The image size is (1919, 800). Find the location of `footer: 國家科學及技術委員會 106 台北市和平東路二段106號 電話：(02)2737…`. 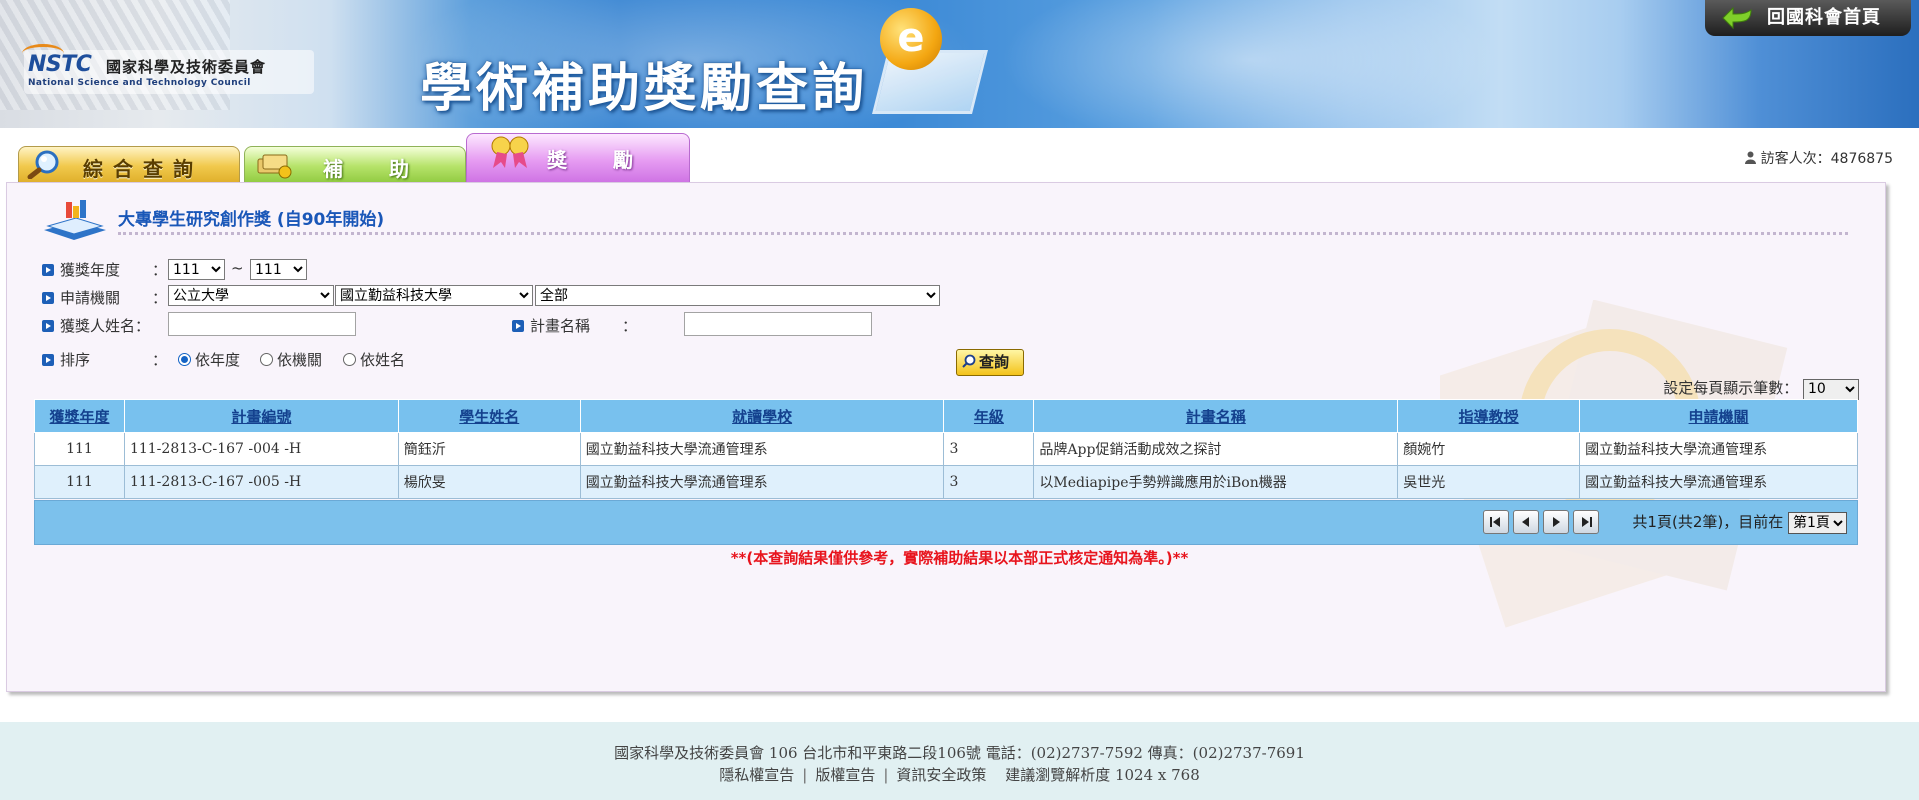

footer: 國家科學及技術委員會 106 台北市和平東路二段106號 電話：(02)2737… is located at coordinates (959, 761).